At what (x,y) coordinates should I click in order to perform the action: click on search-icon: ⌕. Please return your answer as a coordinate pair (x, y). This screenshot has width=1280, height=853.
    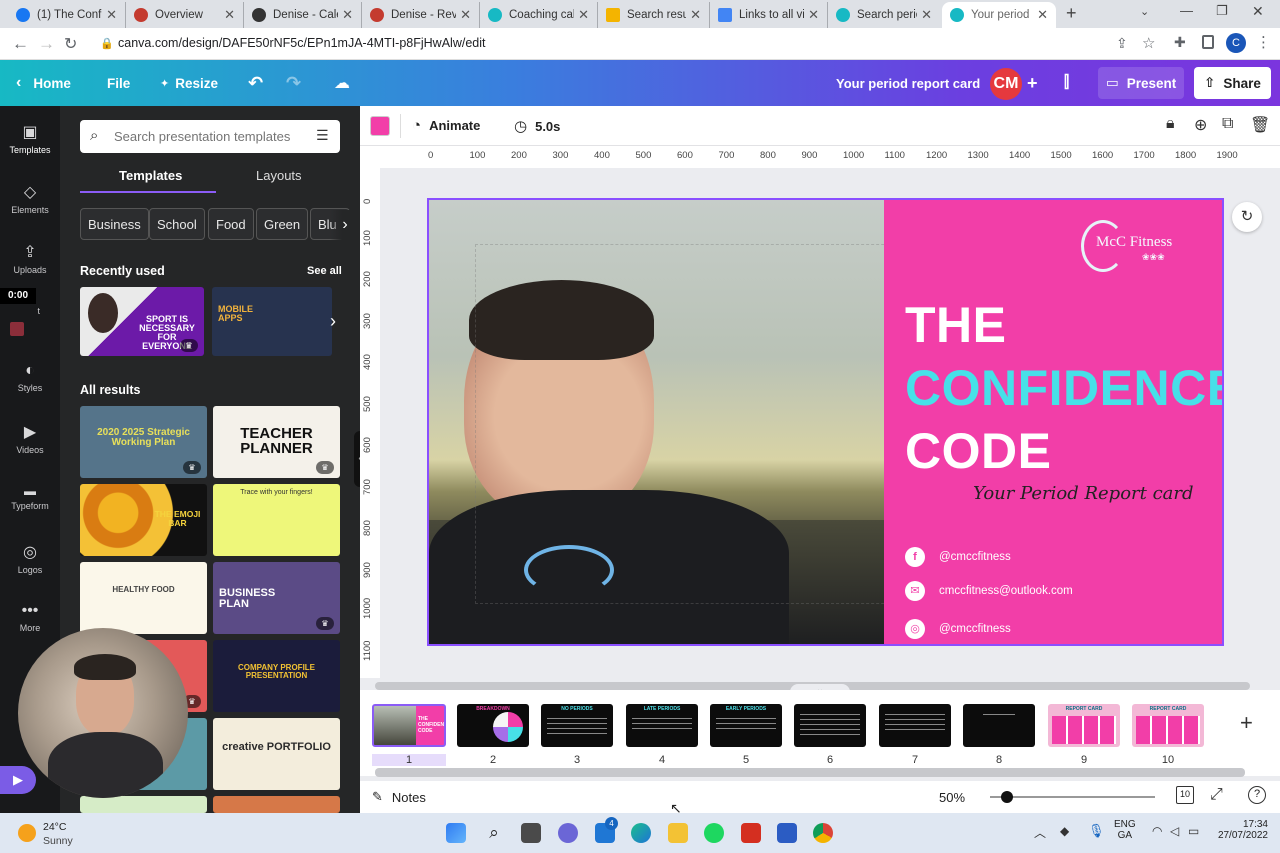
    Looking at the image, I should click on (494, 833).